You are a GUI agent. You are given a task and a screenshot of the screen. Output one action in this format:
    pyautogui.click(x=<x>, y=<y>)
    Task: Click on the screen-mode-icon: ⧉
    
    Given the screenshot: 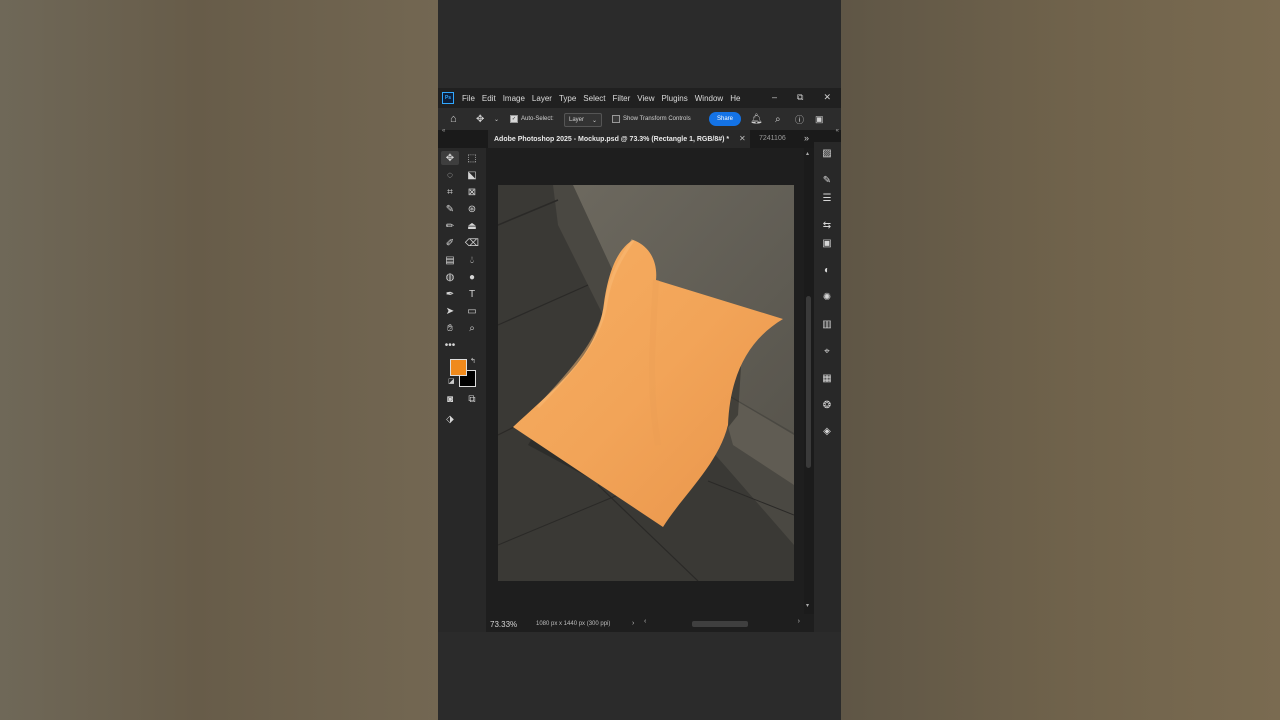 What is the action you would take?
    pyautogui.click(x=472, y=399)
    